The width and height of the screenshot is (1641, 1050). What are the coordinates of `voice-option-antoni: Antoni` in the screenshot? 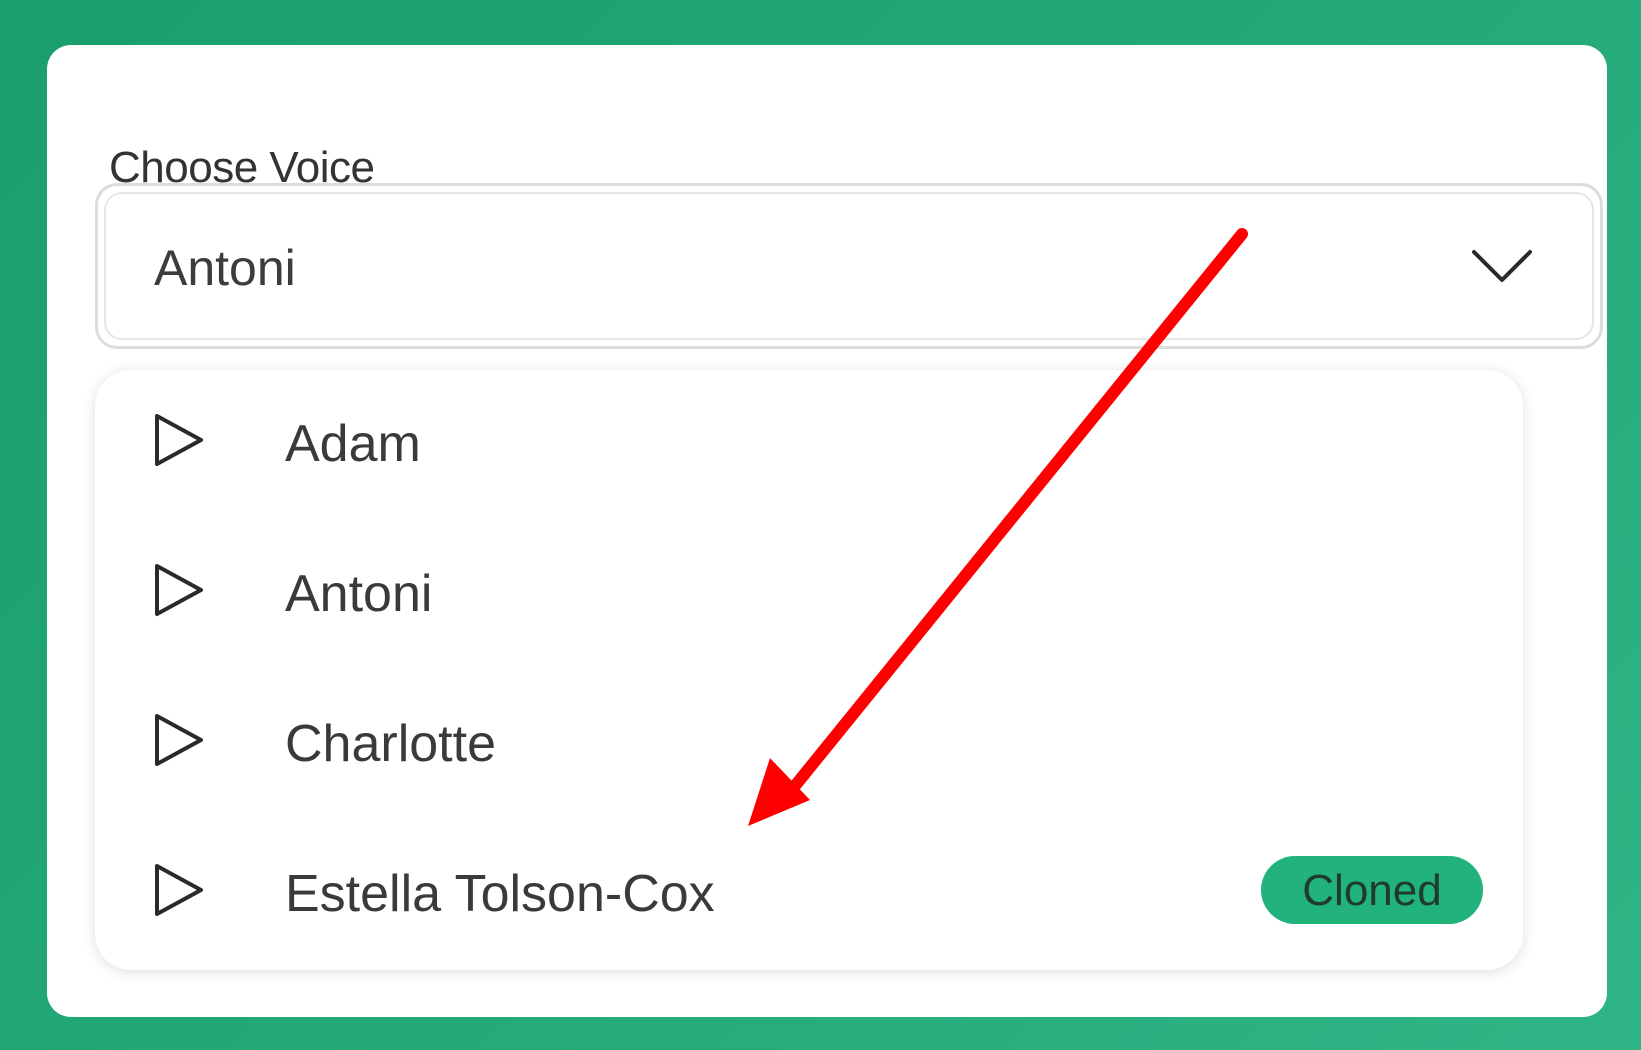 It's located at (809, 595).